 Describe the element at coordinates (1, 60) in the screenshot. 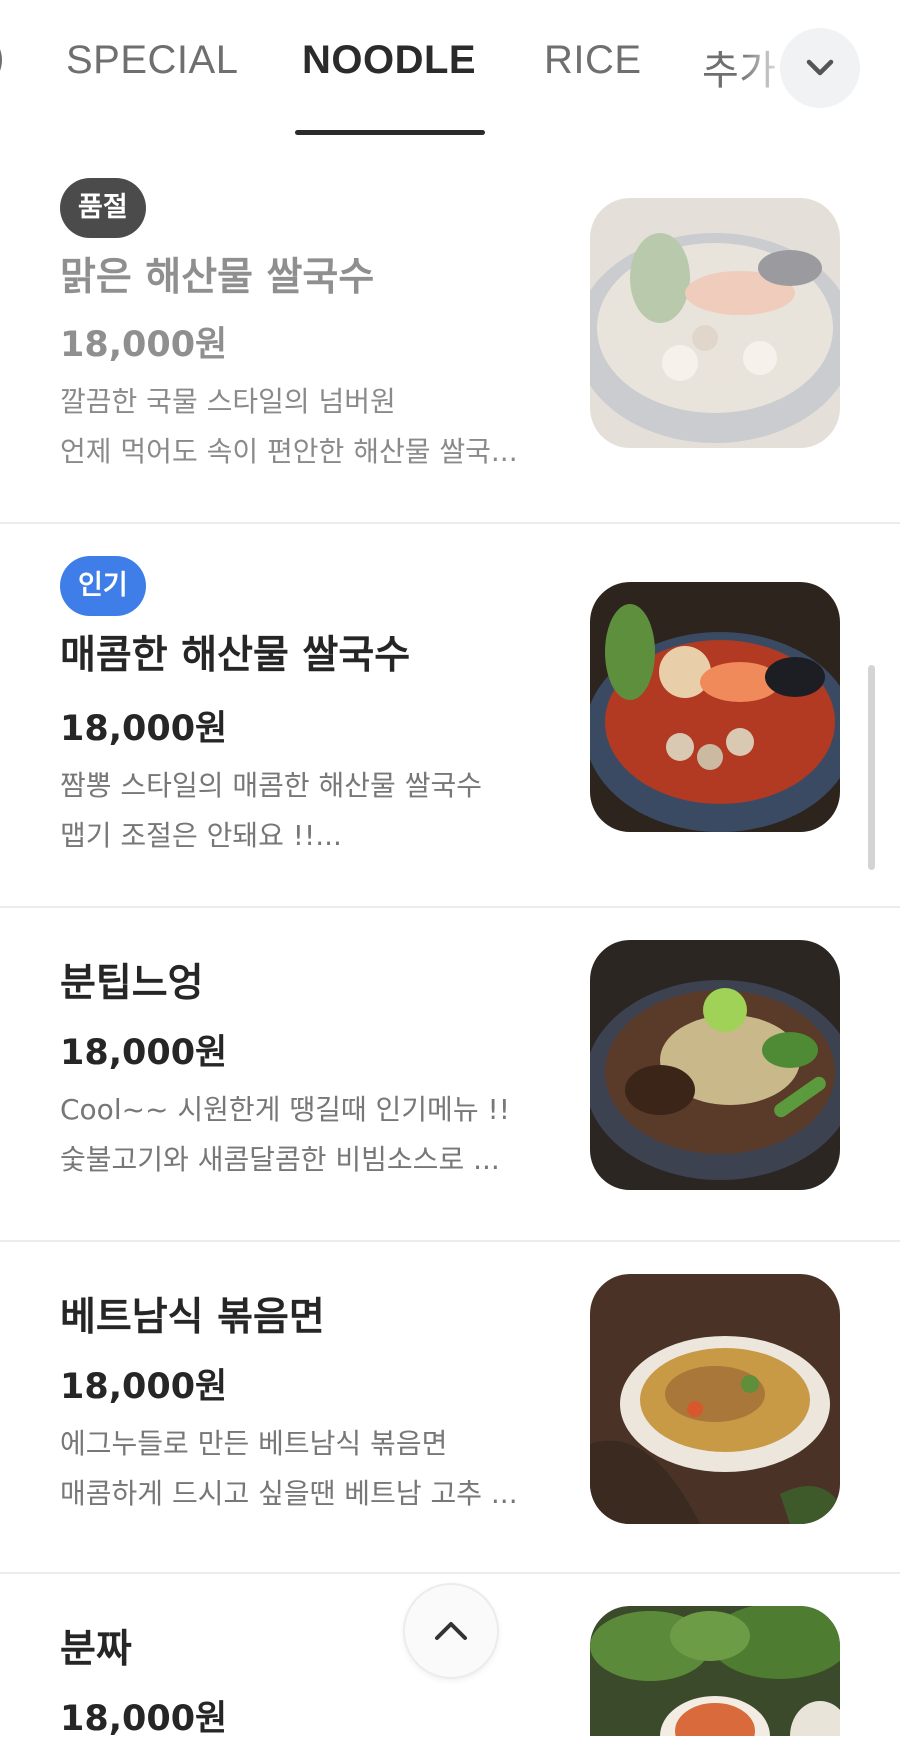

I see `tab-previous-partial` at that location.